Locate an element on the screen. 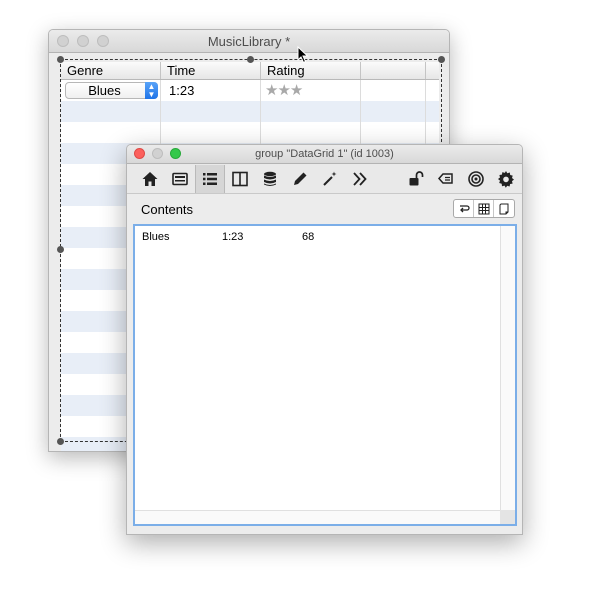  card-icon is located at coordinates (180, 178).